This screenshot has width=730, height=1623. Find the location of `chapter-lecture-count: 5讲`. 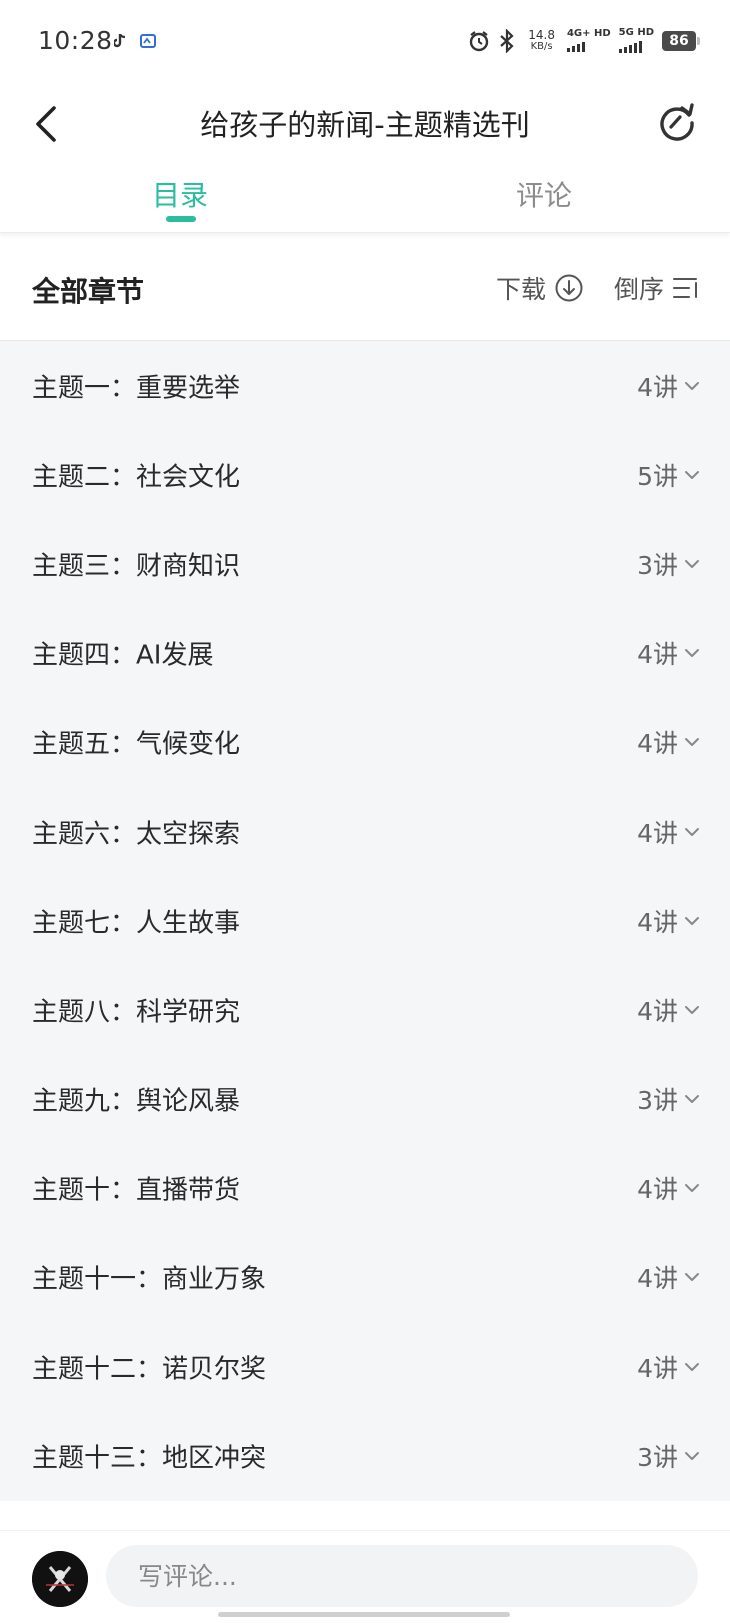

chapter-lecture-count: 5讲 is located at coordinates (657, 476).